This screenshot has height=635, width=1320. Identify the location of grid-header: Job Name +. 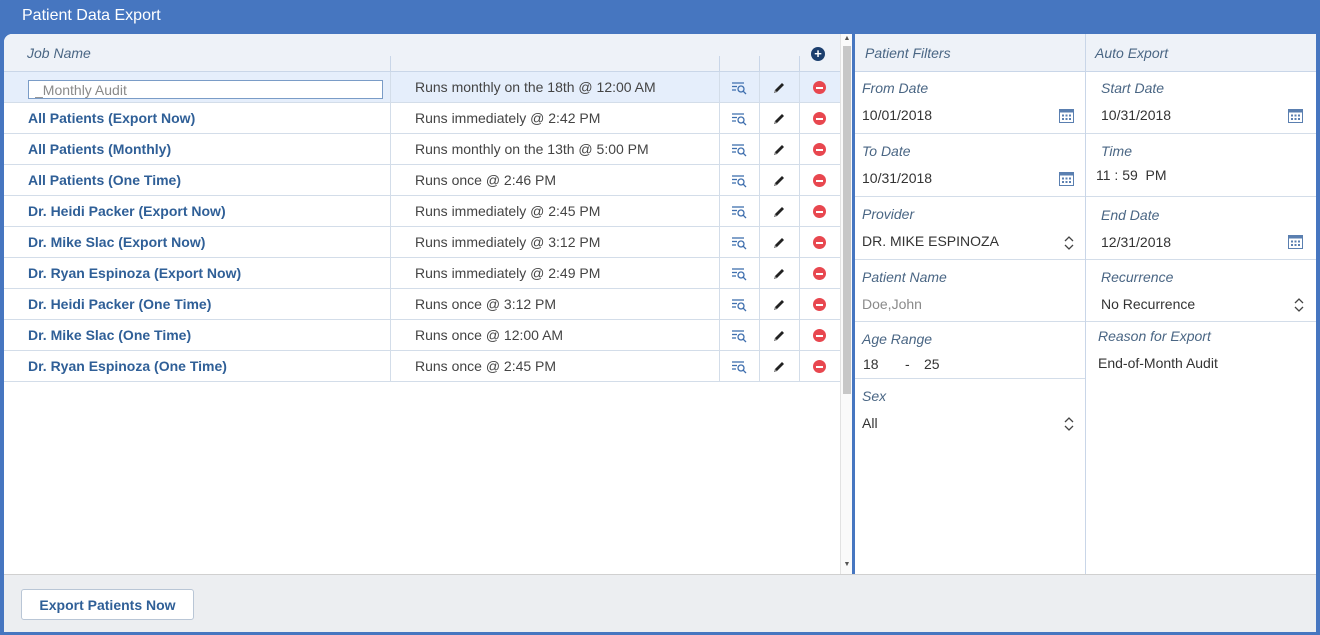
(422, 53).